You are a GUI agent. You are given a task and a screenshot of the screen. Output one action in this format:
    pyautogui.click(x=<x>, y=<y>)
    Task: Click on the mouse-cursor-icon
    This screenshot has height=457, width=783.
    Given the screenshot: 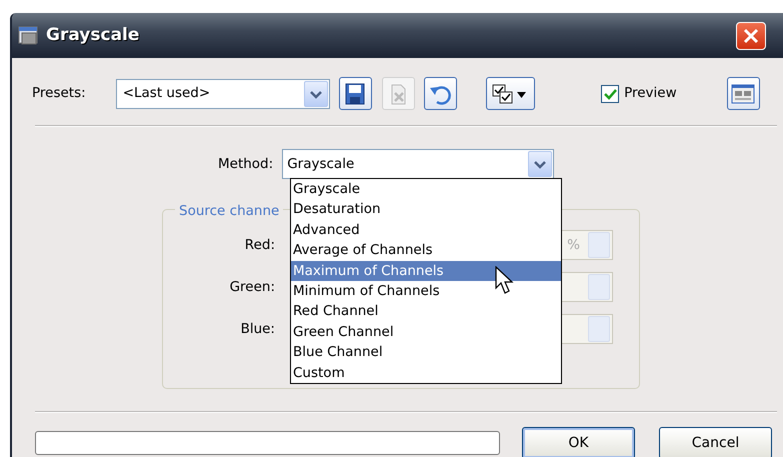 What is the action you would take?
    pyautogui.click(x=505, y=281)
    